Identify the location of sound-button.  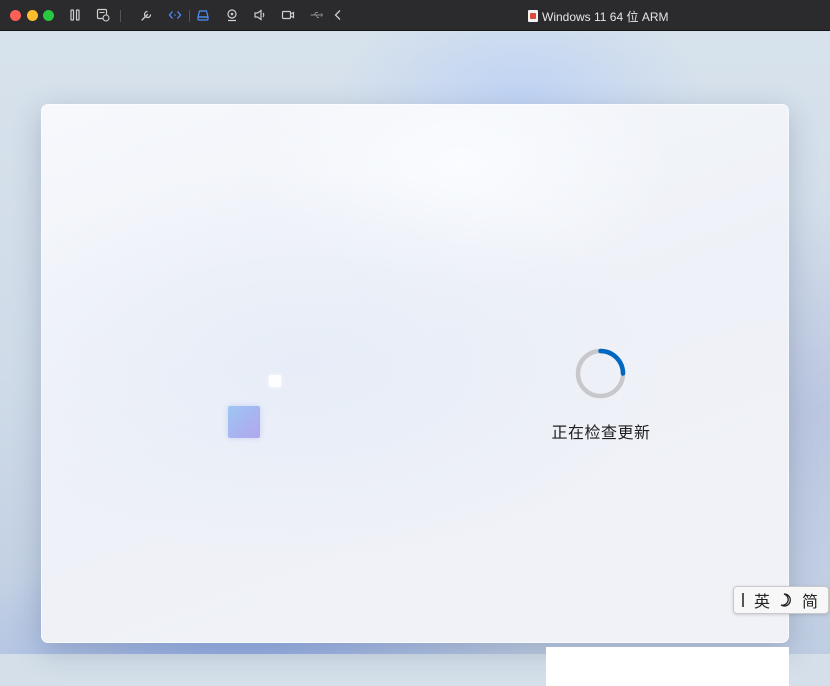
(260, 15).